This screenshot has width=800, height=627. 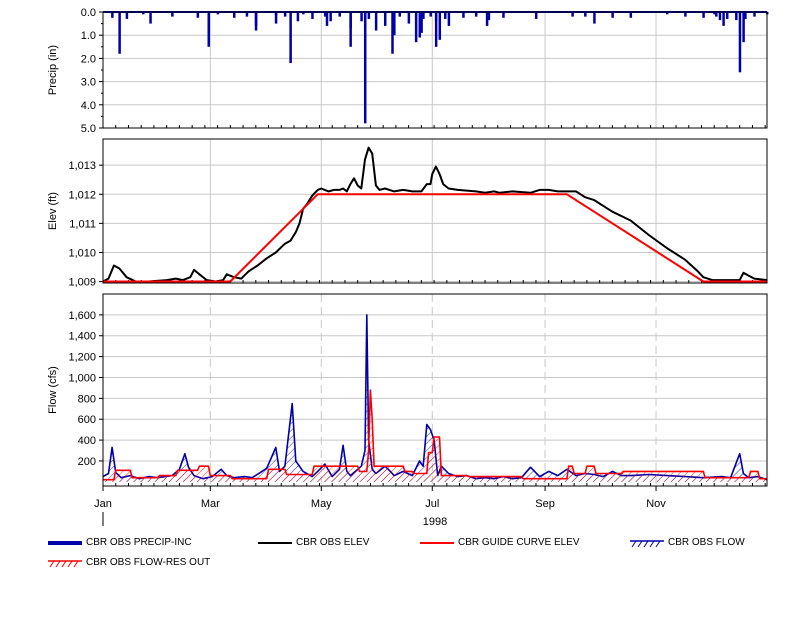 What do you see at coordinates (87, 420) in the screenshot?
I see `y-tick-label: 600` at bounding box center [87, 420].